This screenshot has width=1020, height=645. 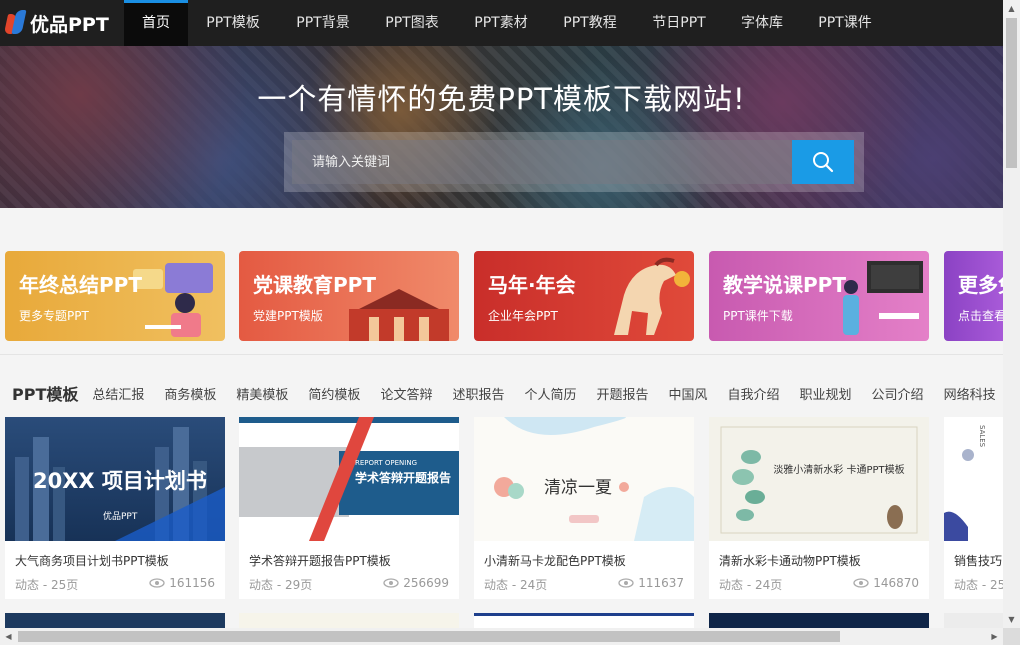 I want to click on card-thumbnail: 20XX 项目计划书 优品PPT, so click(x=115, y=479).